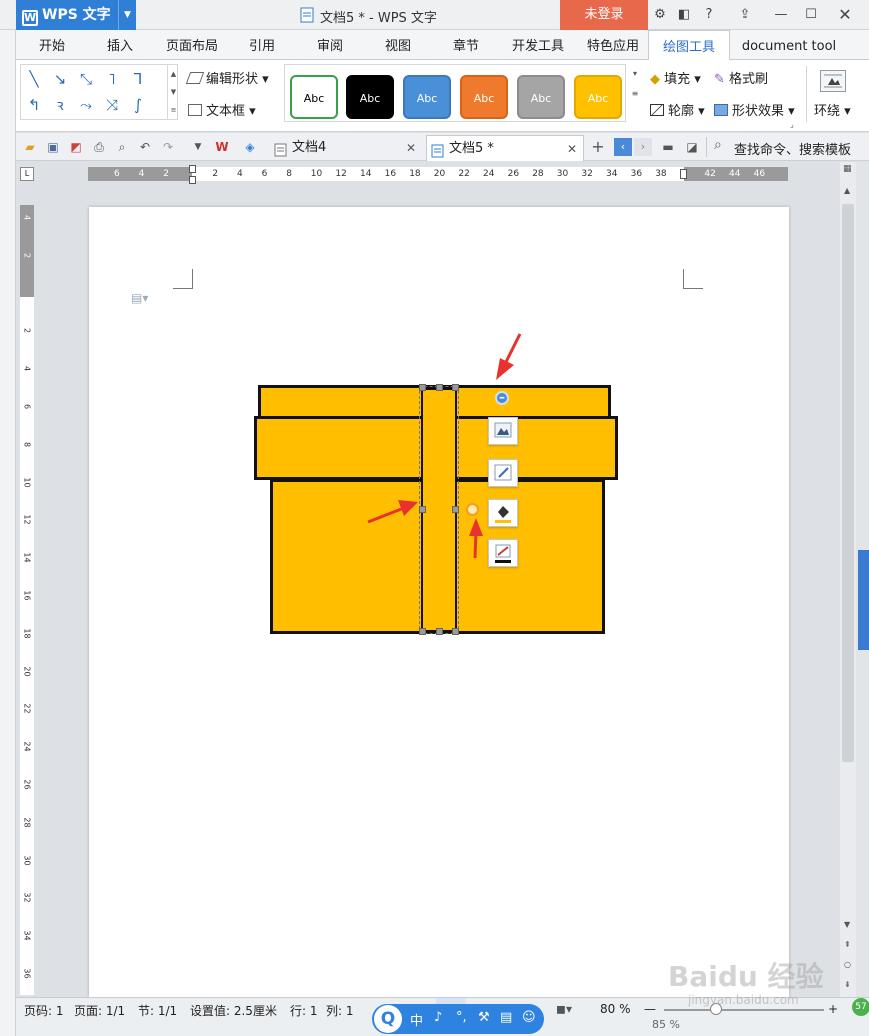 The image size is (869, 1036). What do you see at coordinates (847, 169) in the screenshot?
I see `page-style-icon: ▦` at bounding box center [847, 169].